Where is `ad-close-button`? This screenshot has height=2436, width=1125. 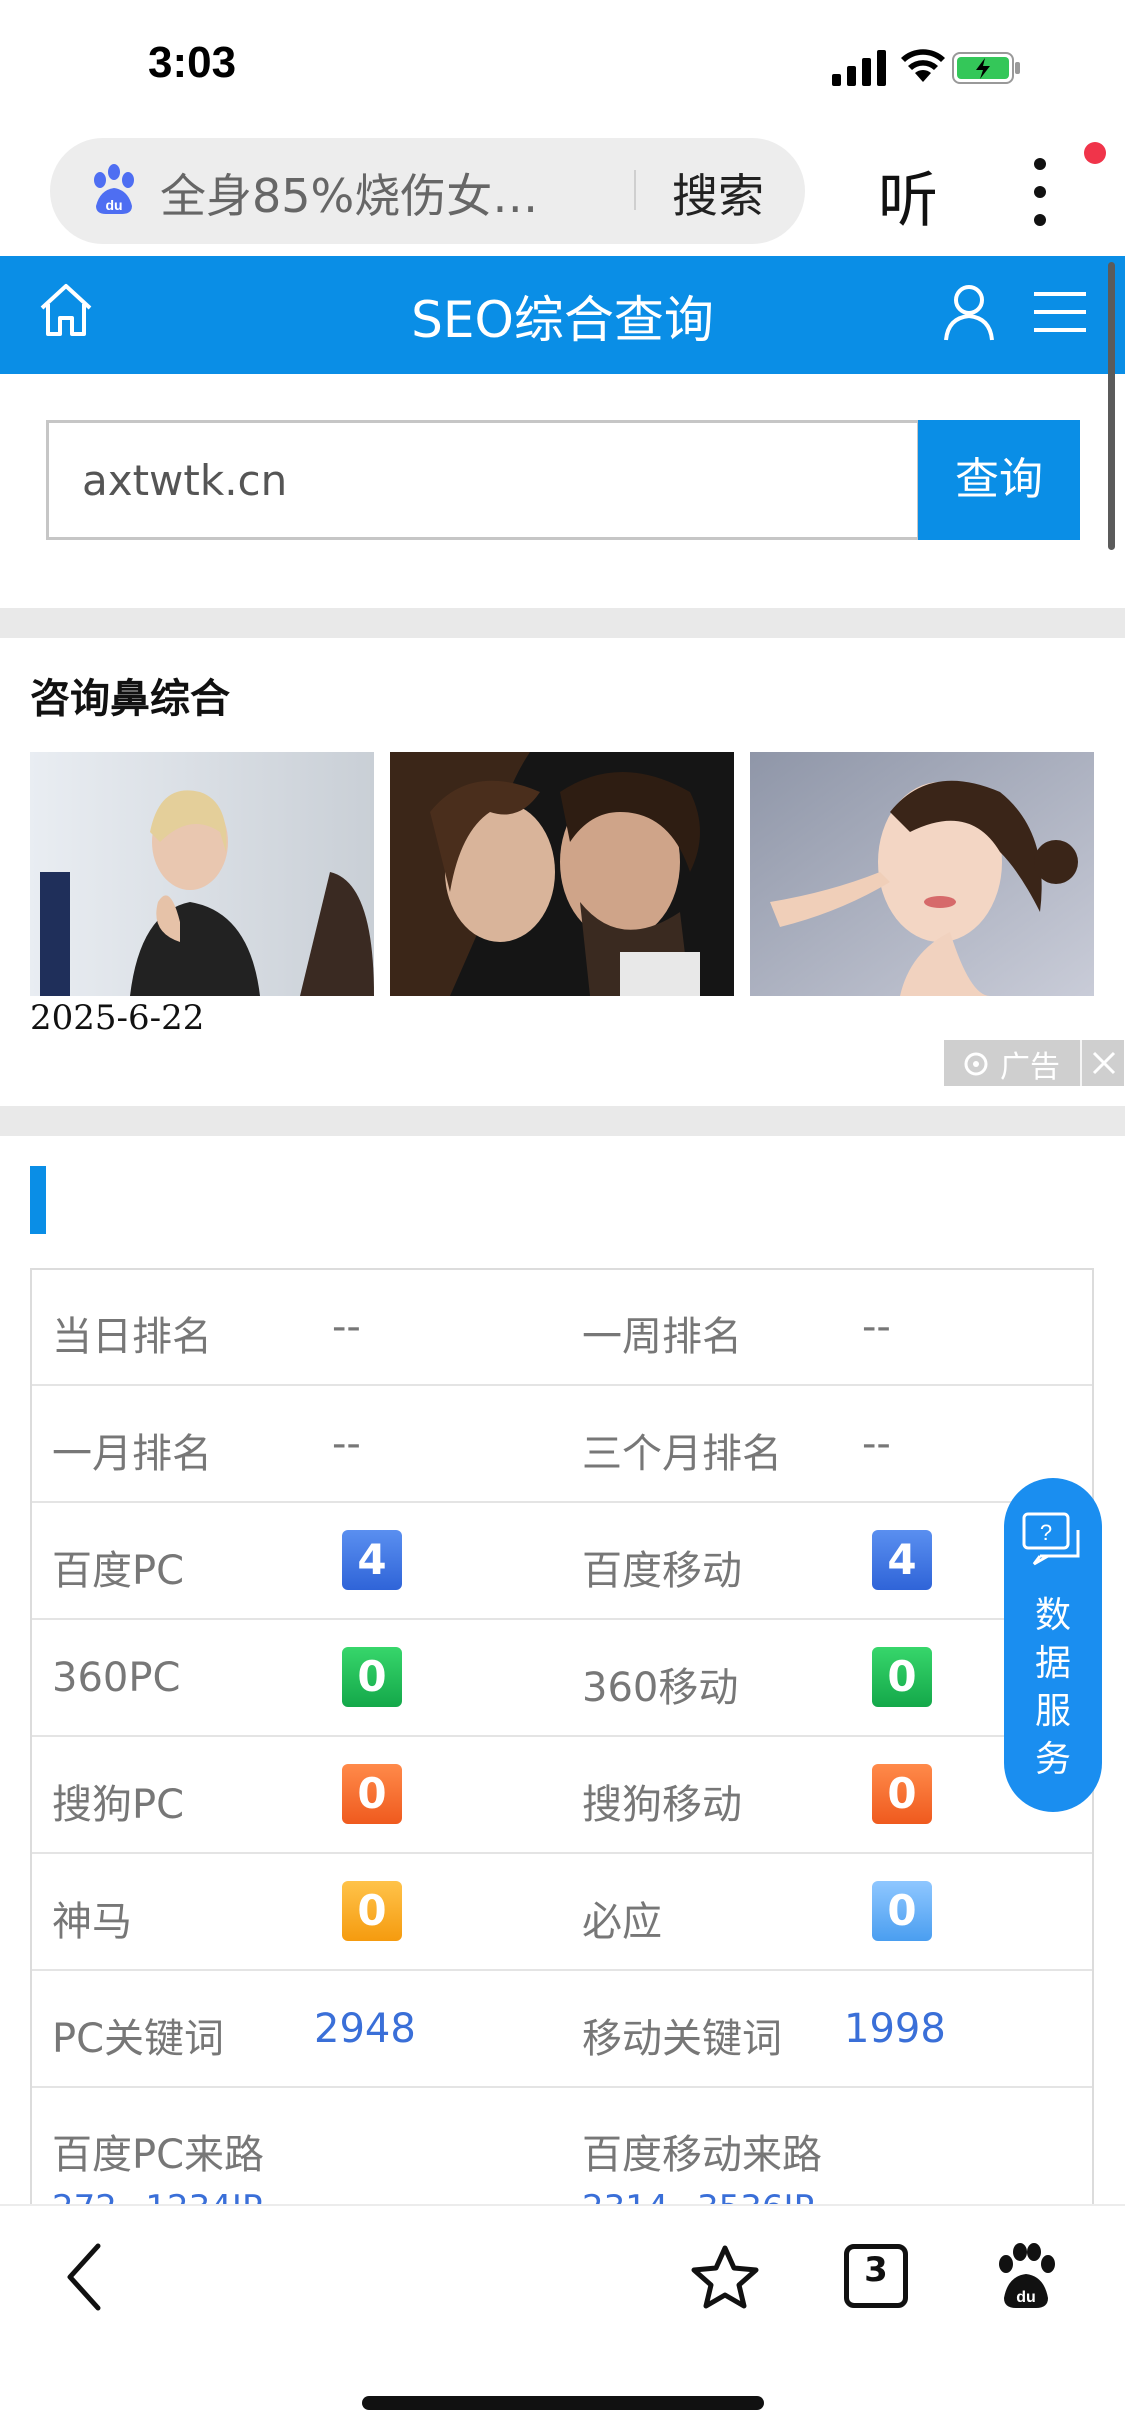 ad-close-button is located at coordinates (1102, 1063).